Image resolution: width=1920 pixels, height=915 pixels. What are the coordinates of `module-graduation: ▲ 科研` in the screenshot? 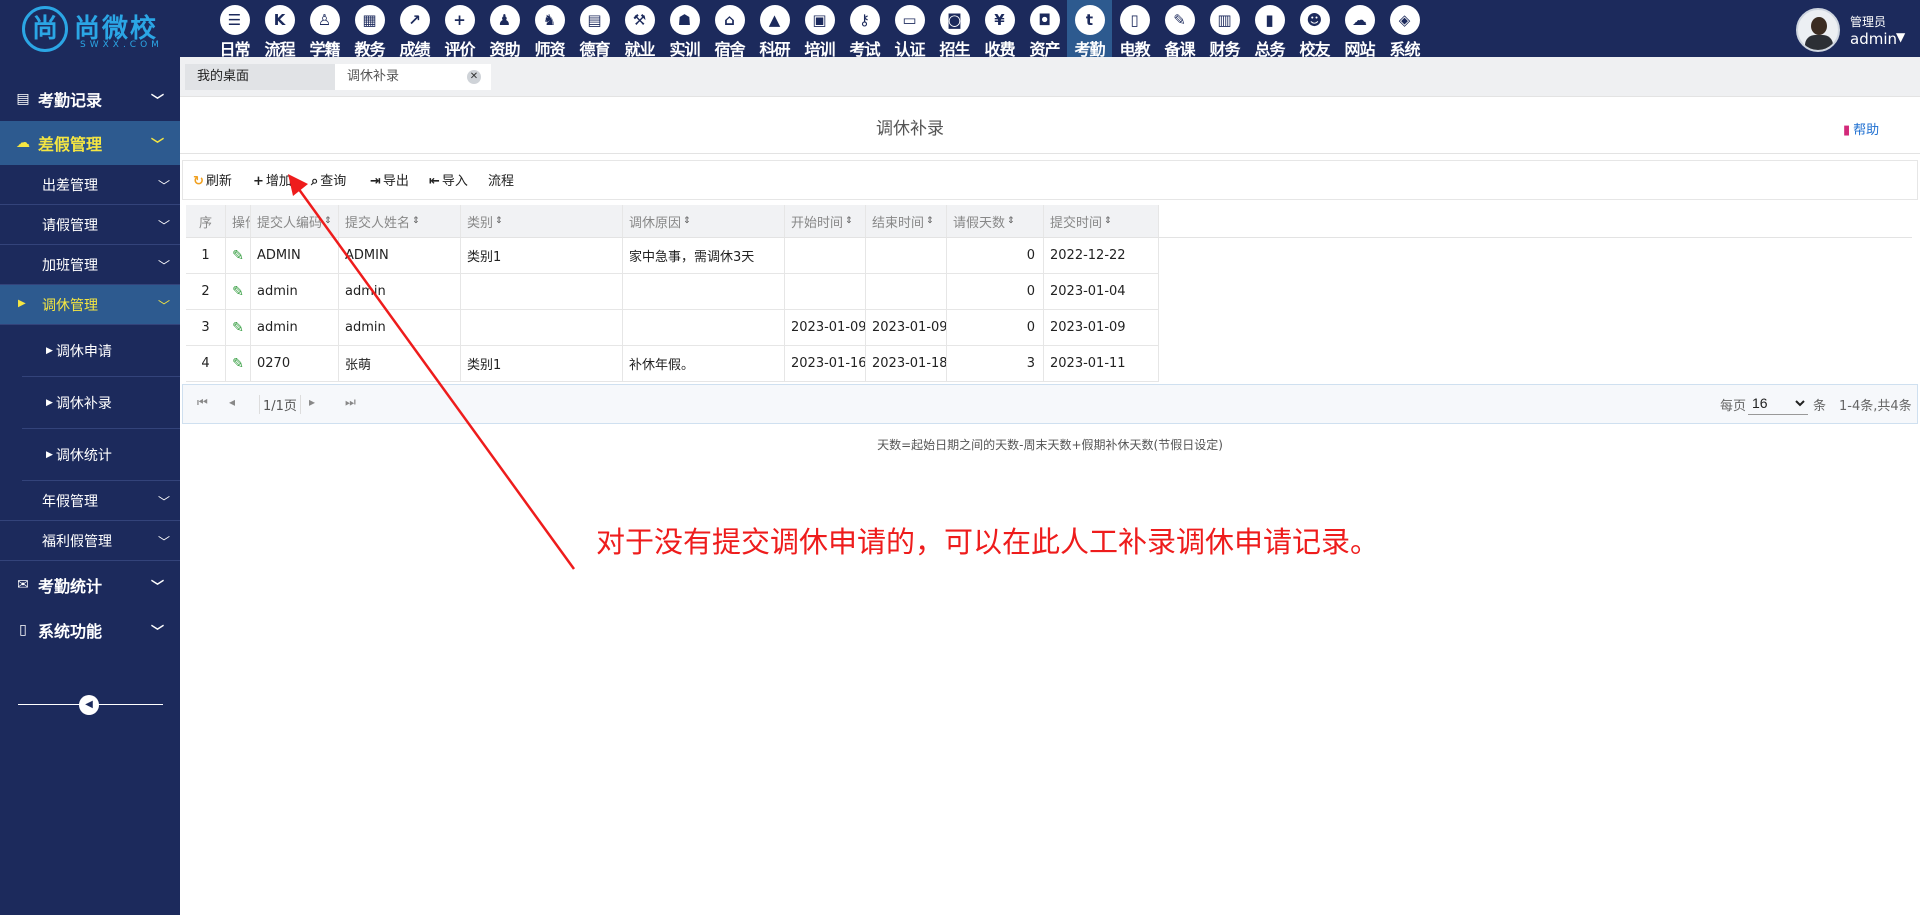 It's located at (774, 29).